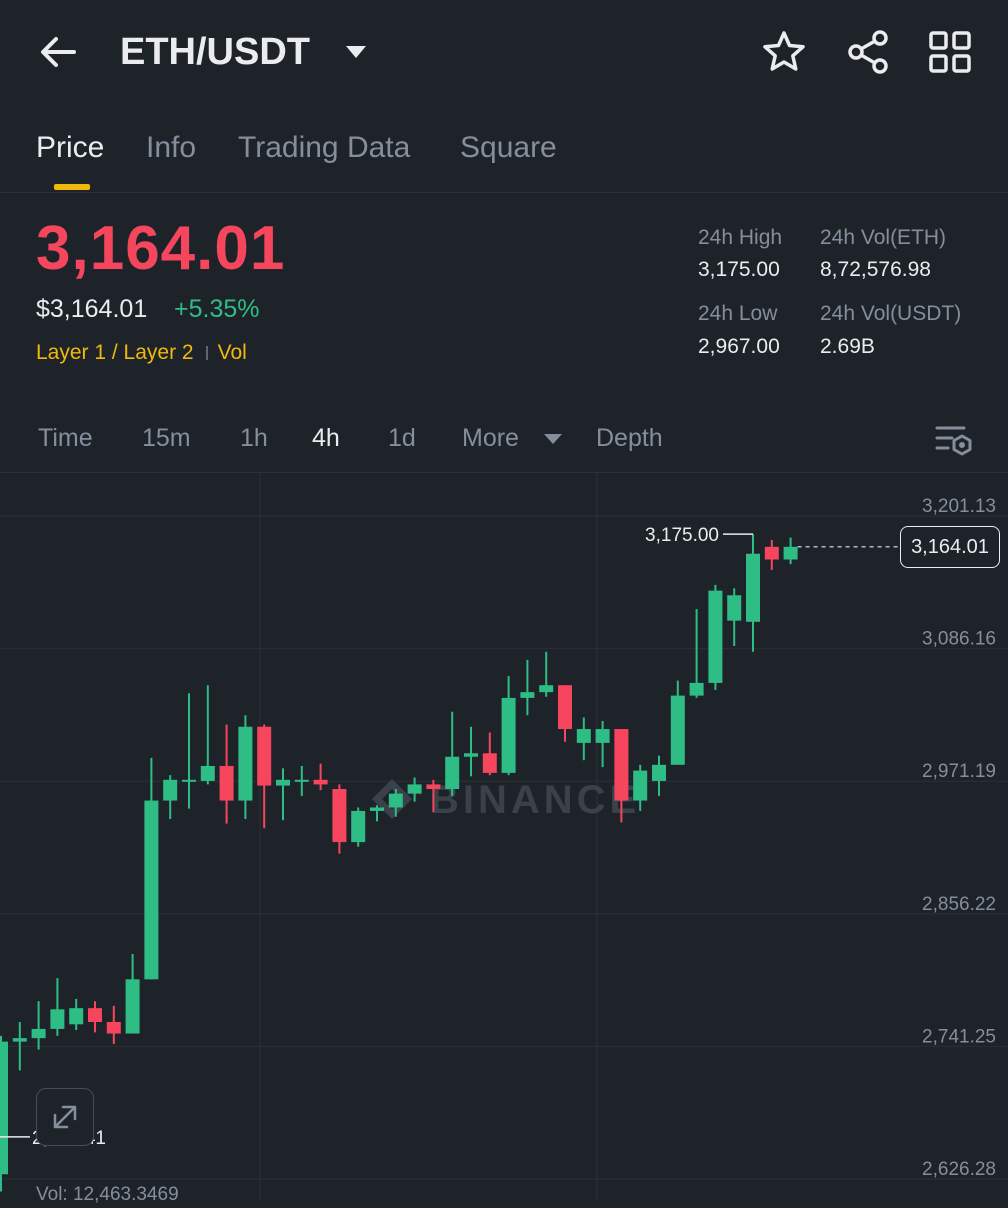  Describe the element at coordinates (535, 800) in the screenshot. I see `watermark-text: BINANCE` at that location.